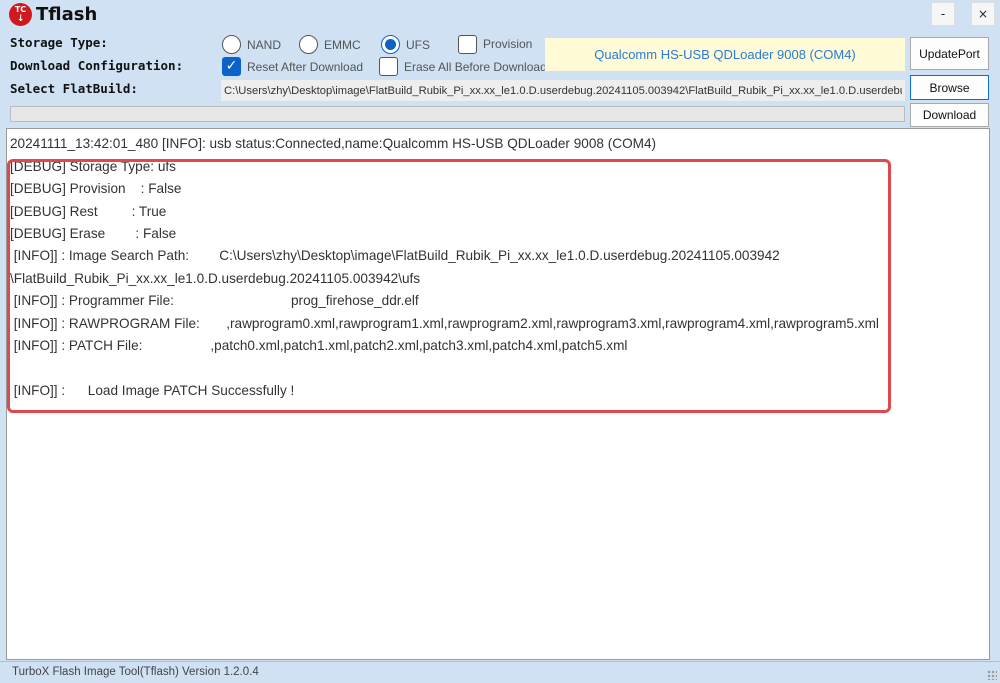 This screenshot has height=683, width=1000. I want to click on flatbuild-path-input, so click(563, 90).